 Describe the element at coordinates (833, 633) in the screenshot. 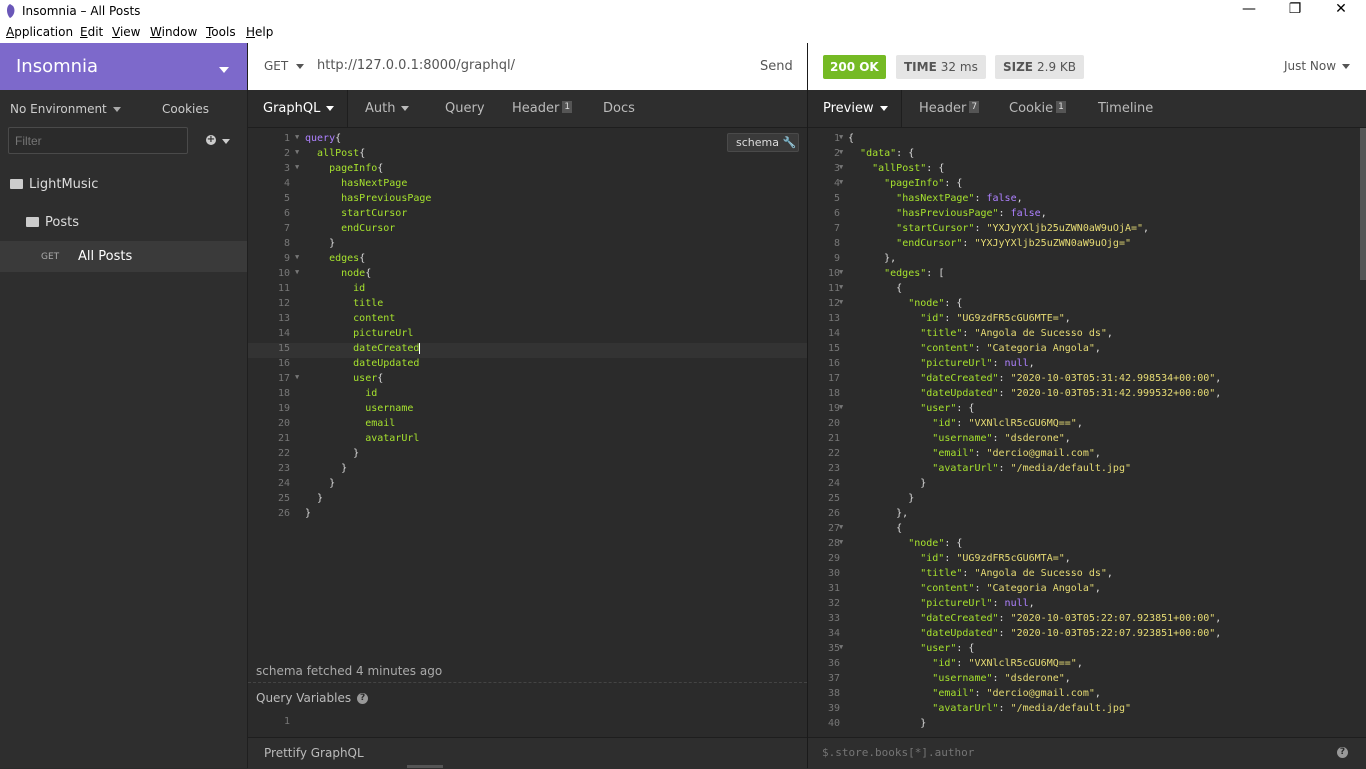

I see `line-number: 34` at that location.